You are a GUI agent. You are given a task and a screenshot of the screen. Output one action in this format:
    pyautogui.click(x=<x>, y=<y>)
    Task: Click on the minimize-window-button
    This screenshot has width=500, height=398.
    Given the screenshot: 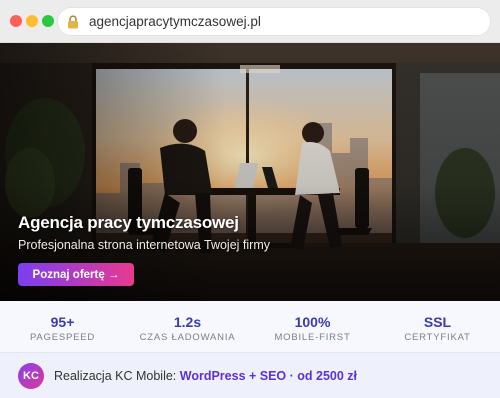 What is the action you would take?
    pyautogui.click(x=32, y=21)
    